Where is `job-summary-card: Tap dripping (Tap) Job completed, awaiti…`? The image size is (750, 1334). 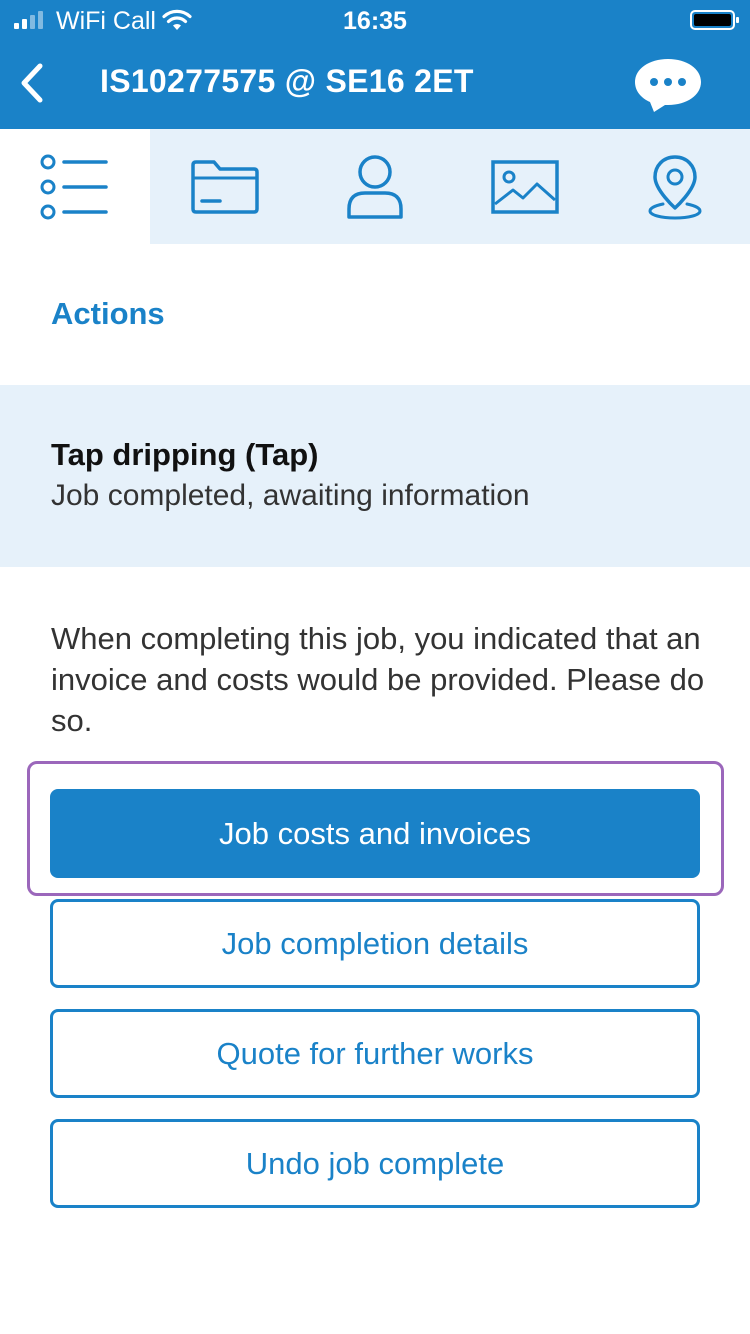 job-summary-card: Tap dripping (Tap) Job completed, awaiti… is located at coordinates (375, 476).